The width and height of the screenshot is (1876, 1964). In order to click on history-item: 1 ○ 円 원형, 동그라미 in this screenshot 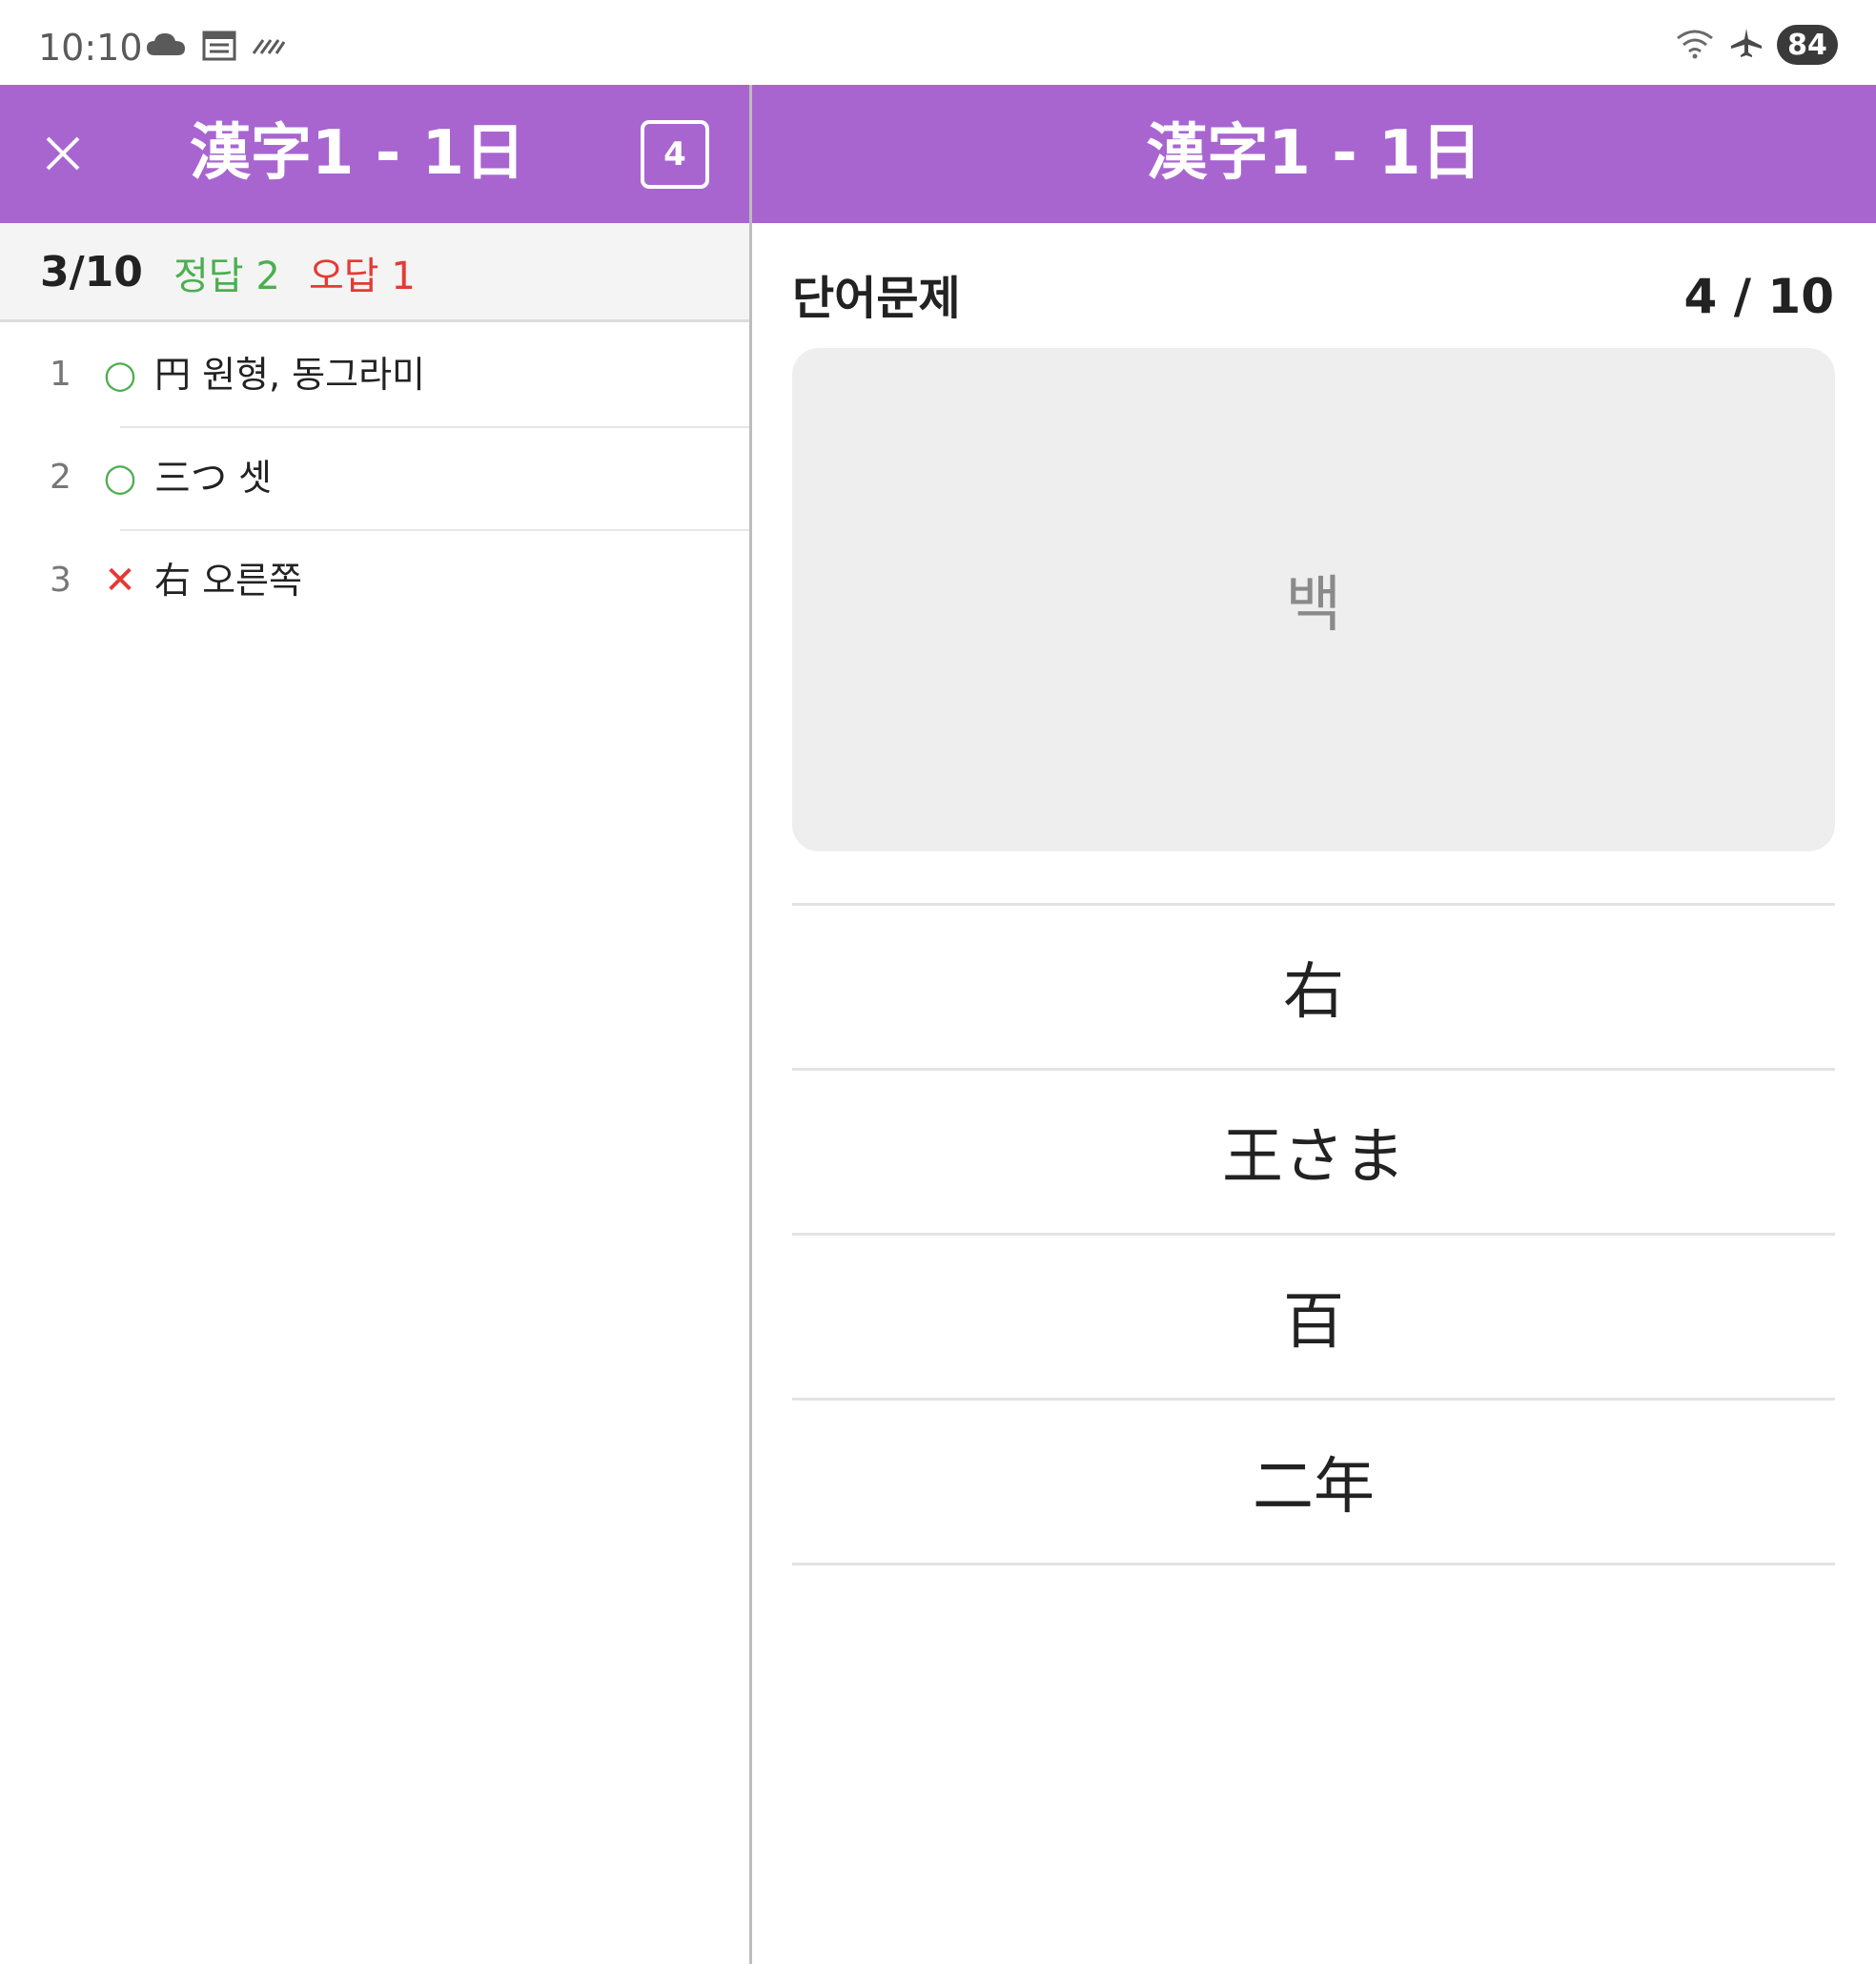, I will do `click(374, 376)`.